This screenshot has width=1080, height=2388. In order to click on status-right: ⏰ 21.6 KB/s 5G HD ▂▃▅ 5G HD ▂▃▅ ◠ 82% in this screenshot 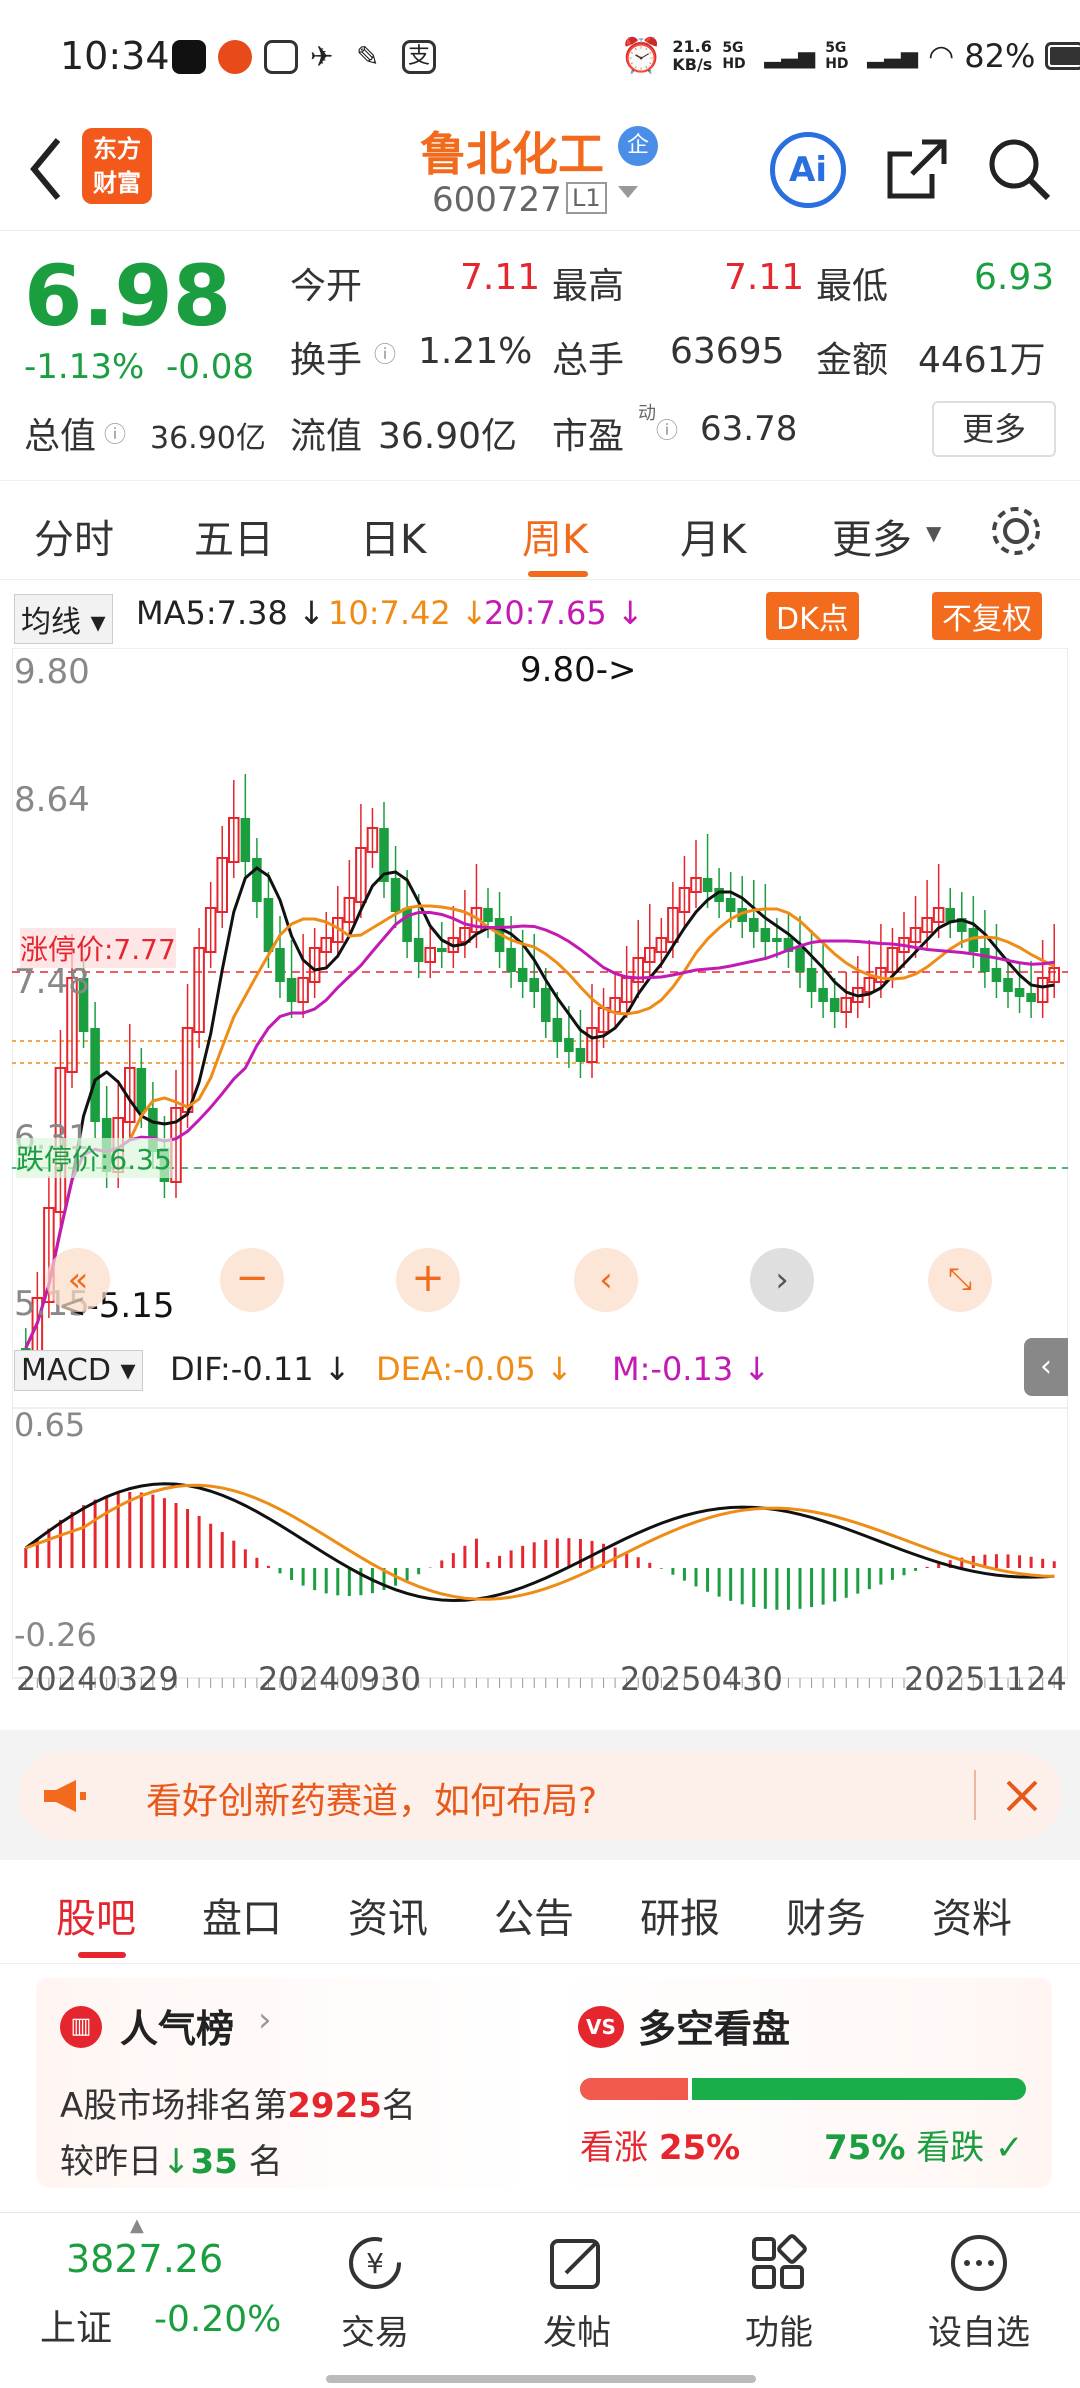, I will do `click(850, 56)`.